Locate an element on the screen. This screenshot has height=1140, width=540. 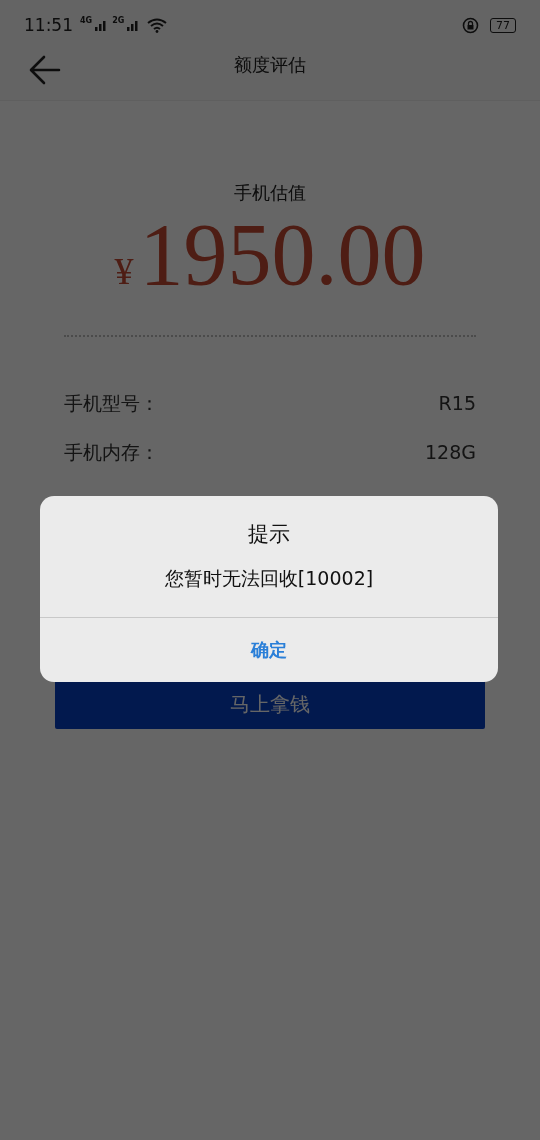
valuation-amount: 1950.00 is located at coordinates (282, 255).